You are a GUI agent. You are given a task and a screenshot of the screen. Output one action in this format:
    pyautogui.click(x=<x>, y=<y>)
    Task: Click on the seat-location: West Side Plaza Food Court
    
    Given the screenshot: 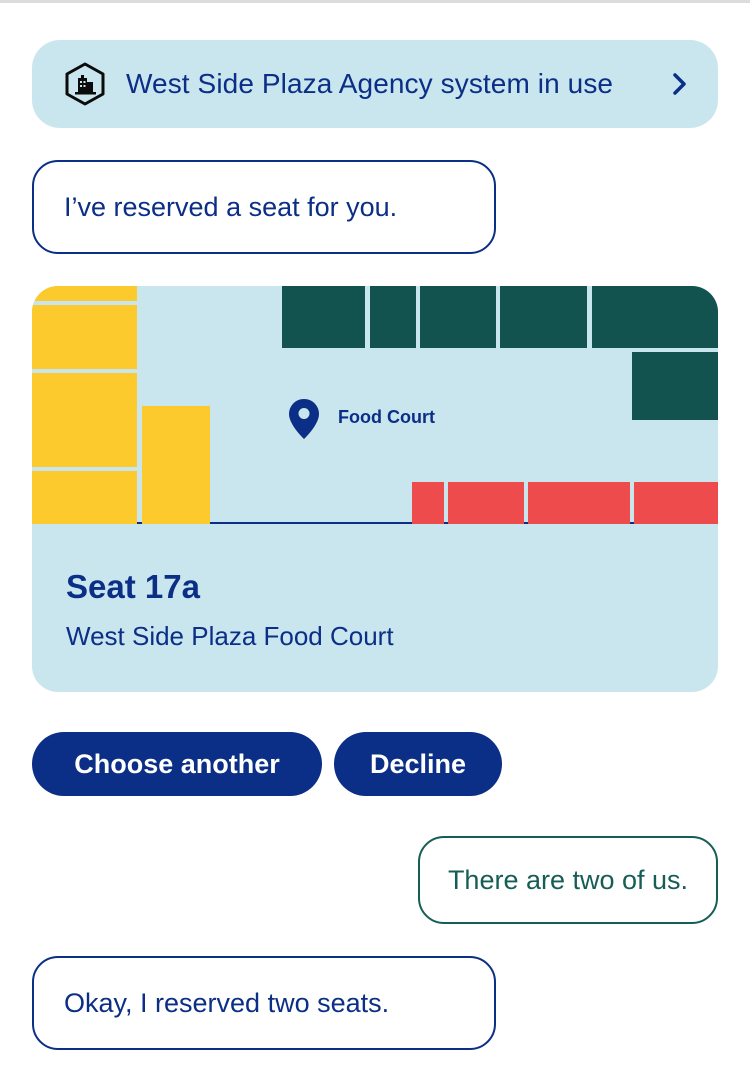 What is the action you would take?
    pyautogui.click(x=230, y=636)
    